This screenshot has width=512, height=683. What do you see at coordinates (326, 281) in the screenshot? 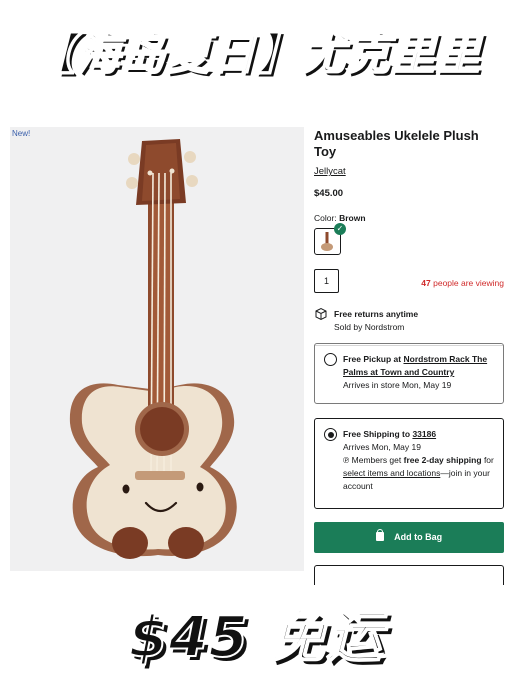
I see `quantity-select: 1` at bounding box center [326, 281].